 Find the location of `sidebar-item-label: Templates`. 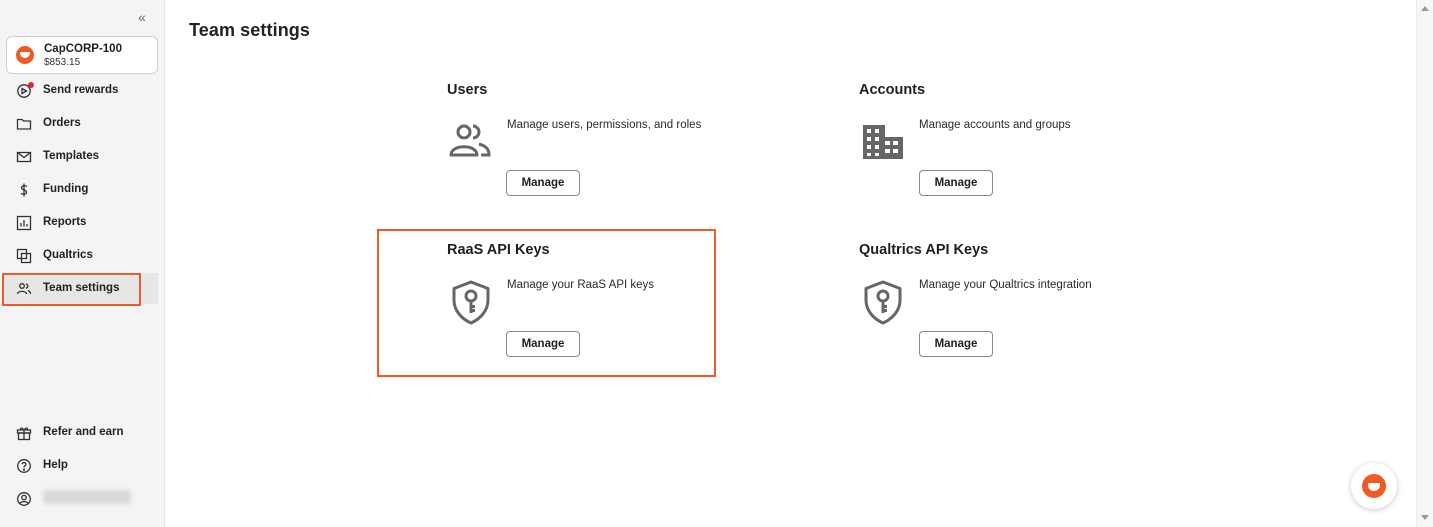

sidebar-item-label: Templates is located at coordinates (71, 156).